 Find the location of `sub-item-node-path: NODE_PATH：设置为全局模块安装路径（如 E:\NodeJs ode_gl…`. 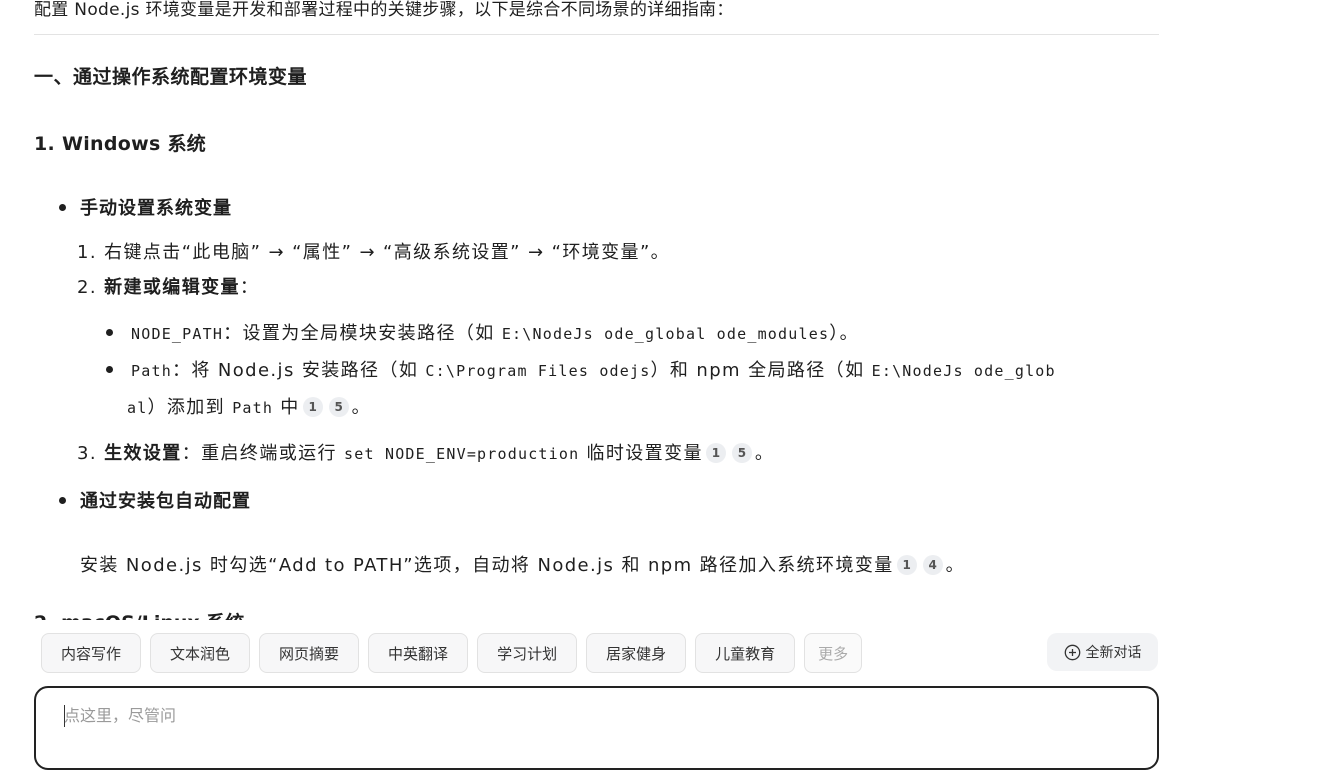

sub-item-node-path: NODE_PATH：设置为全局模块安装路径（如 E:\NodeJs ode_gl… is located at coordinates (495, 332).